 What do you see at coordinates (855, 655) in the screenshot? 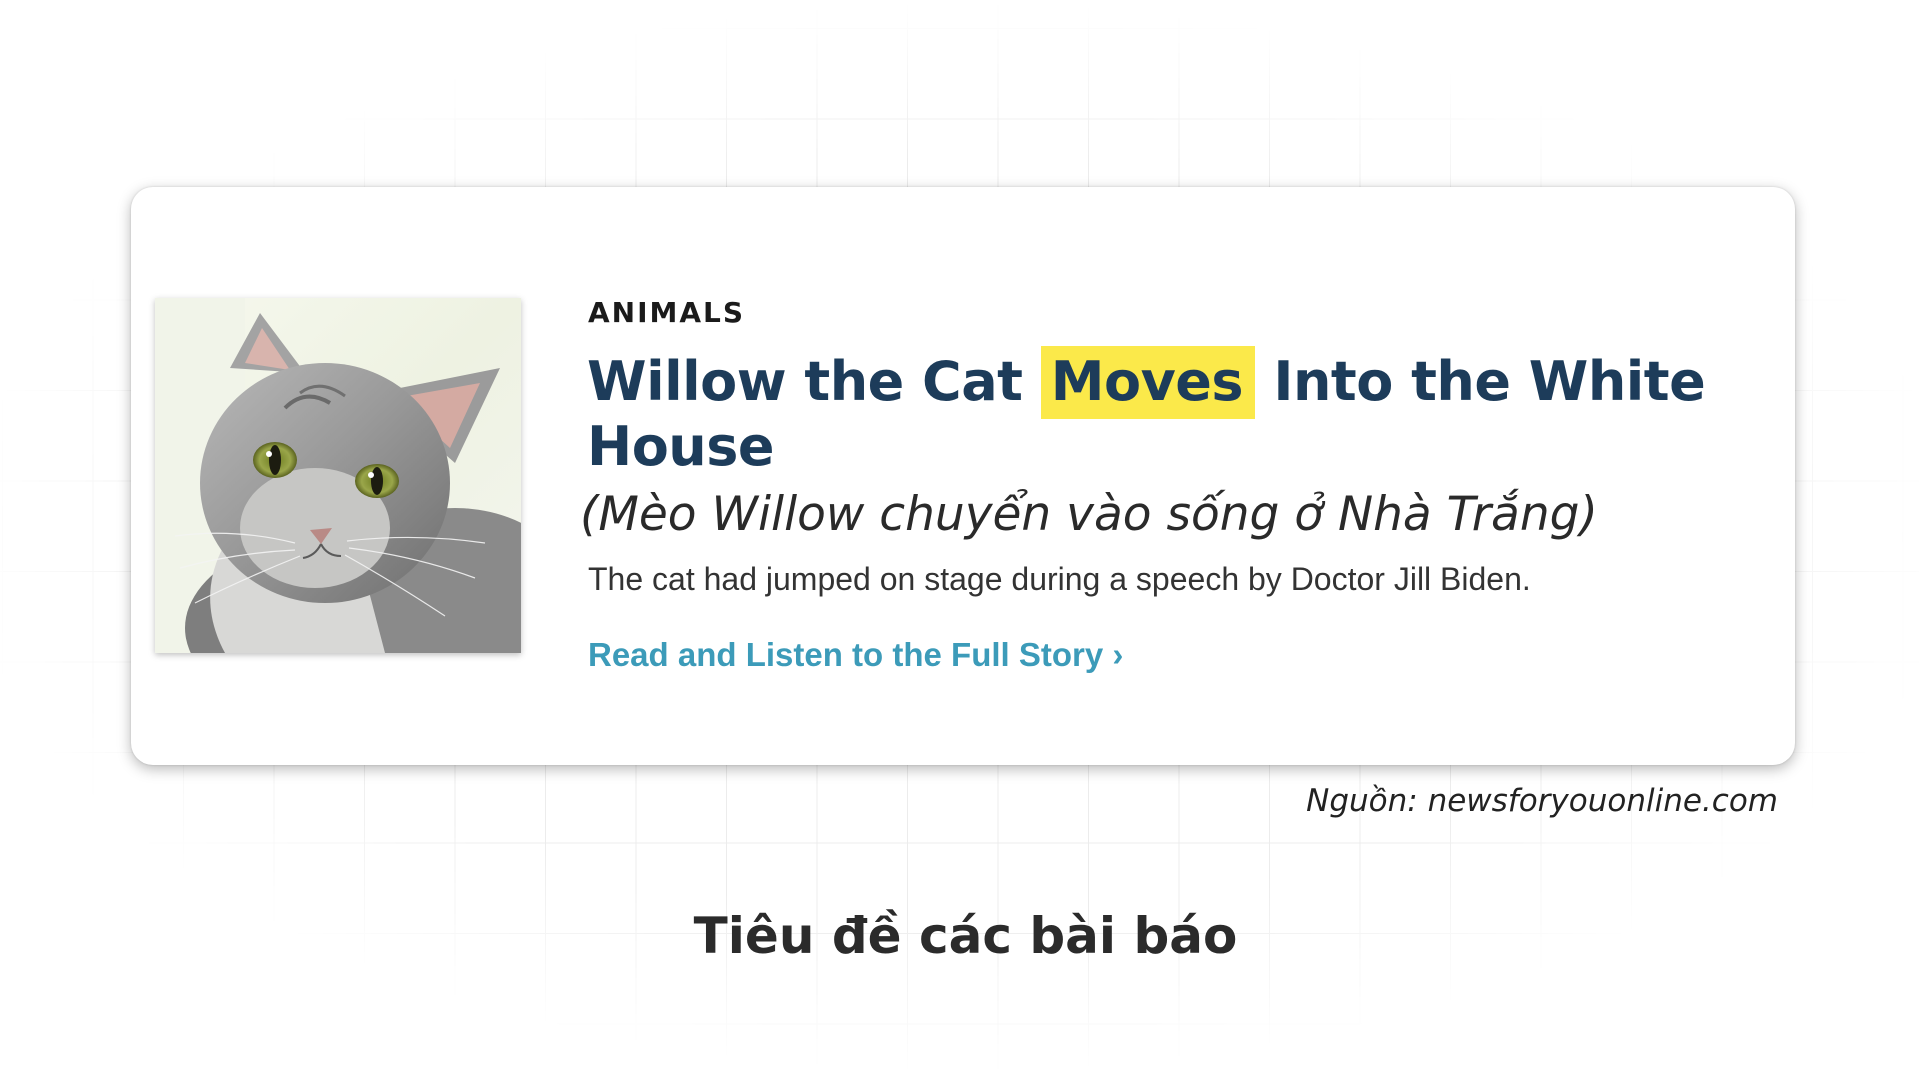
I see `read-full-story-link: Read and Listen to the Full Story ›` at bounding box center [855, 655].